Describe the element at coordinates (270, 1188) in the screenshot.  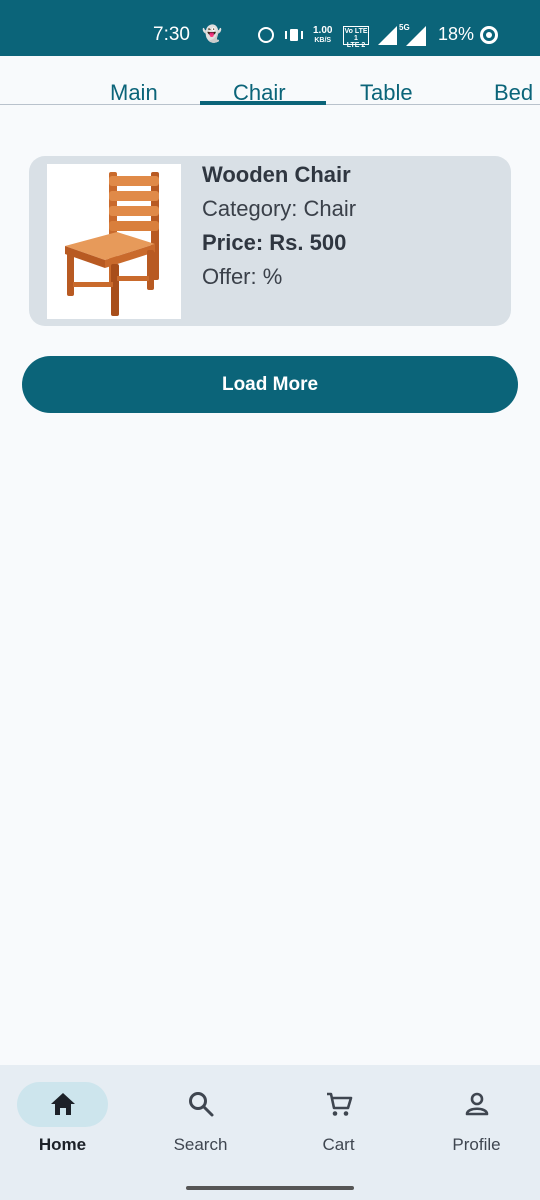
I see `gesture-handle` at that location.